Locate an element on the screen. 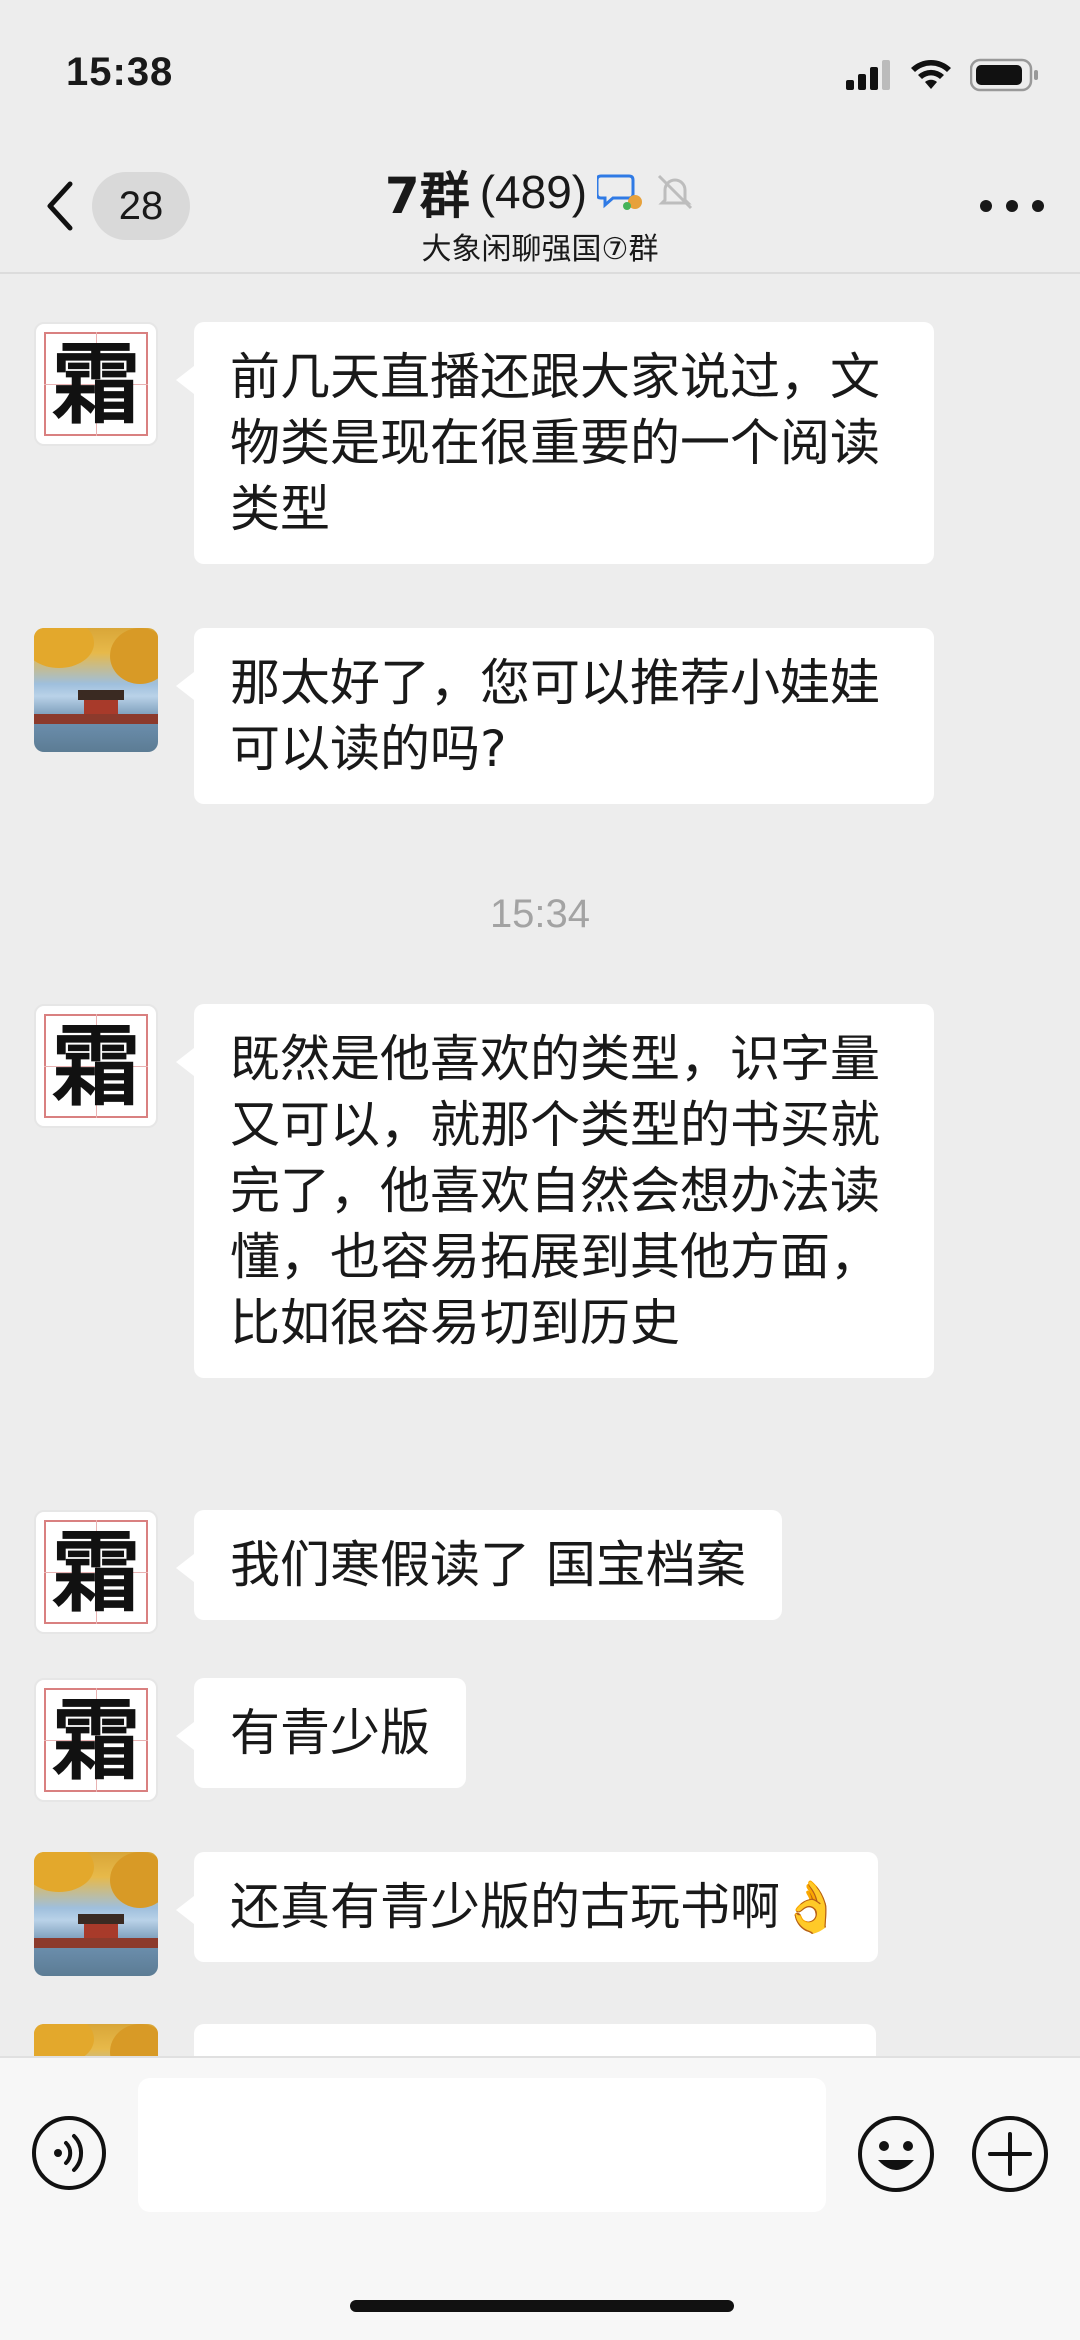  home-indicator is located at coordinates (542, 2306).